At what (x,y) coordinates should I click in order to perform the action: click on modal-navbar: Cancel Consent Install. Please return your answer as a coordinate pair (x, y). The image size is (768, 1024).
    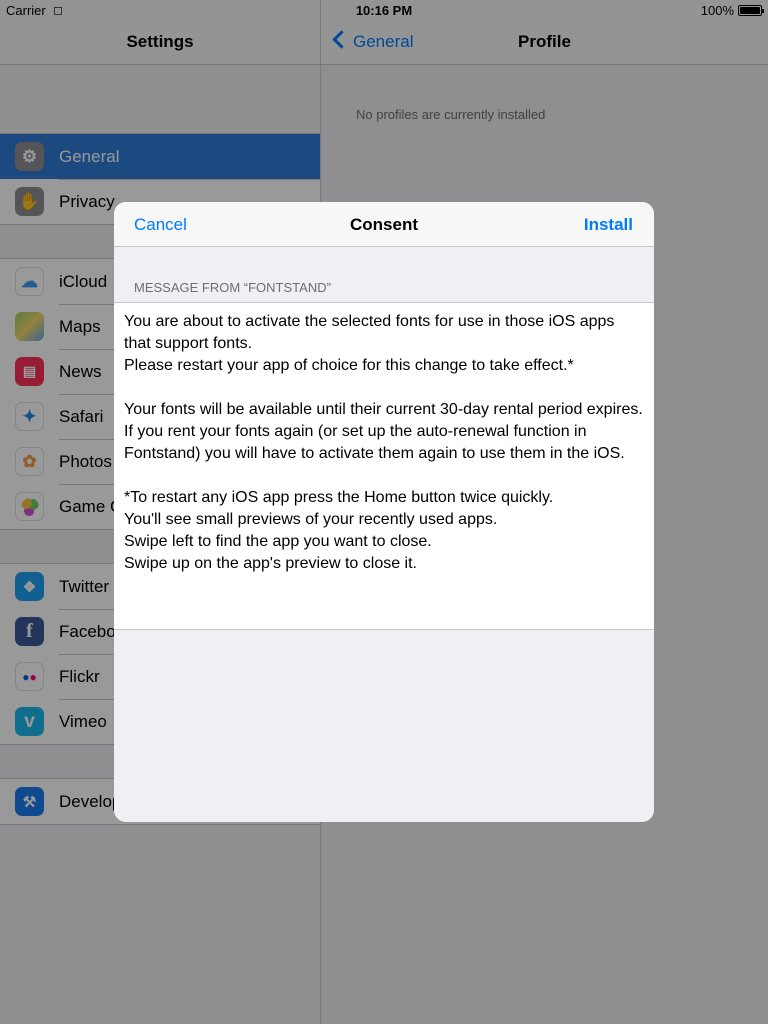
    Looking at the image, I should click on (384, 224).